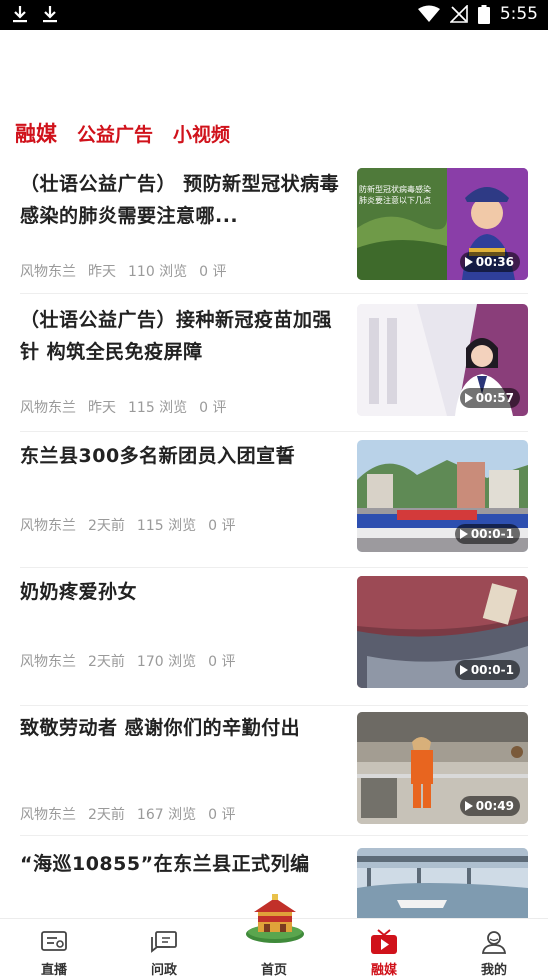 The height and width of the screenshot is (980, 548). I want to click on nav-label: 融媒, so click(383, 970).